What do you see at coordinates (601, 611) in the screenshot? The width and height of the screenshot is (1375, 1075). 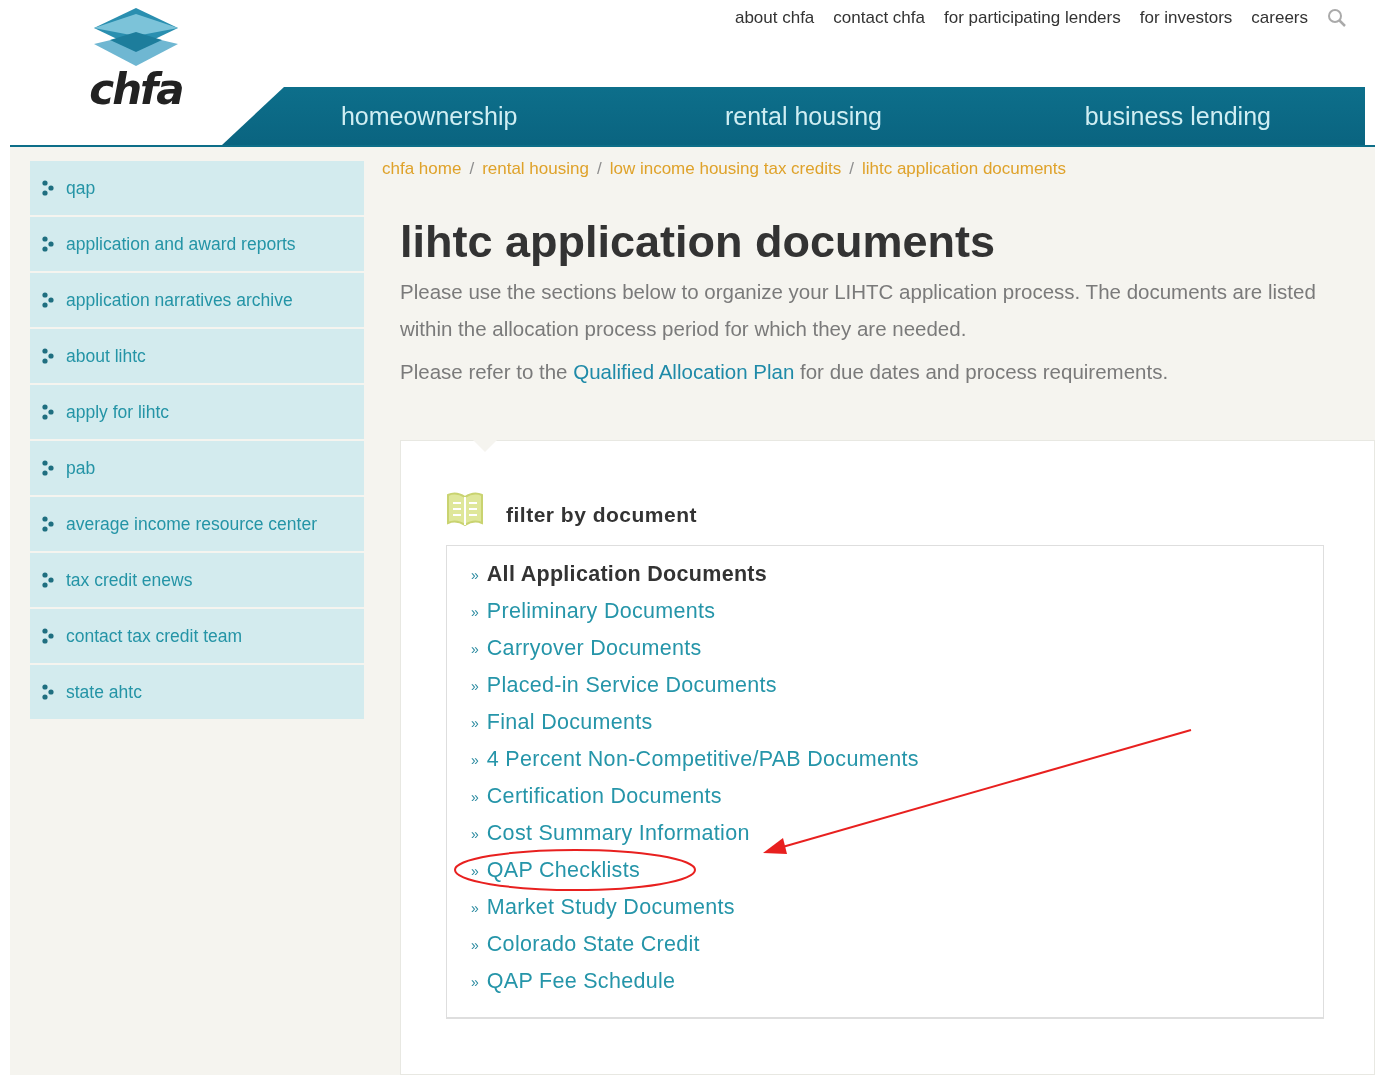 I see `document-filter-link: Preliminary Documents` at bounding box center [601, 611].